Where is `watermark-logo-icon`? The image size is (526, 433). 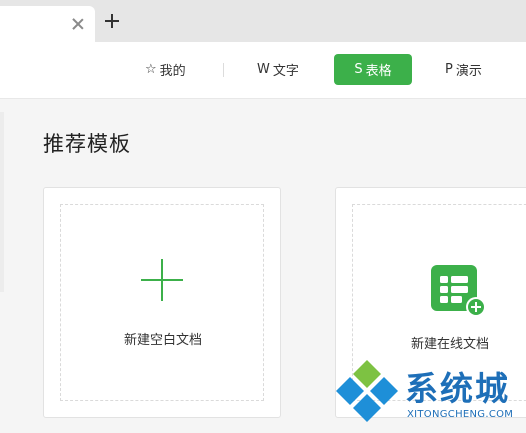 watermark-logo-icon is located at coordinates (367, 391).